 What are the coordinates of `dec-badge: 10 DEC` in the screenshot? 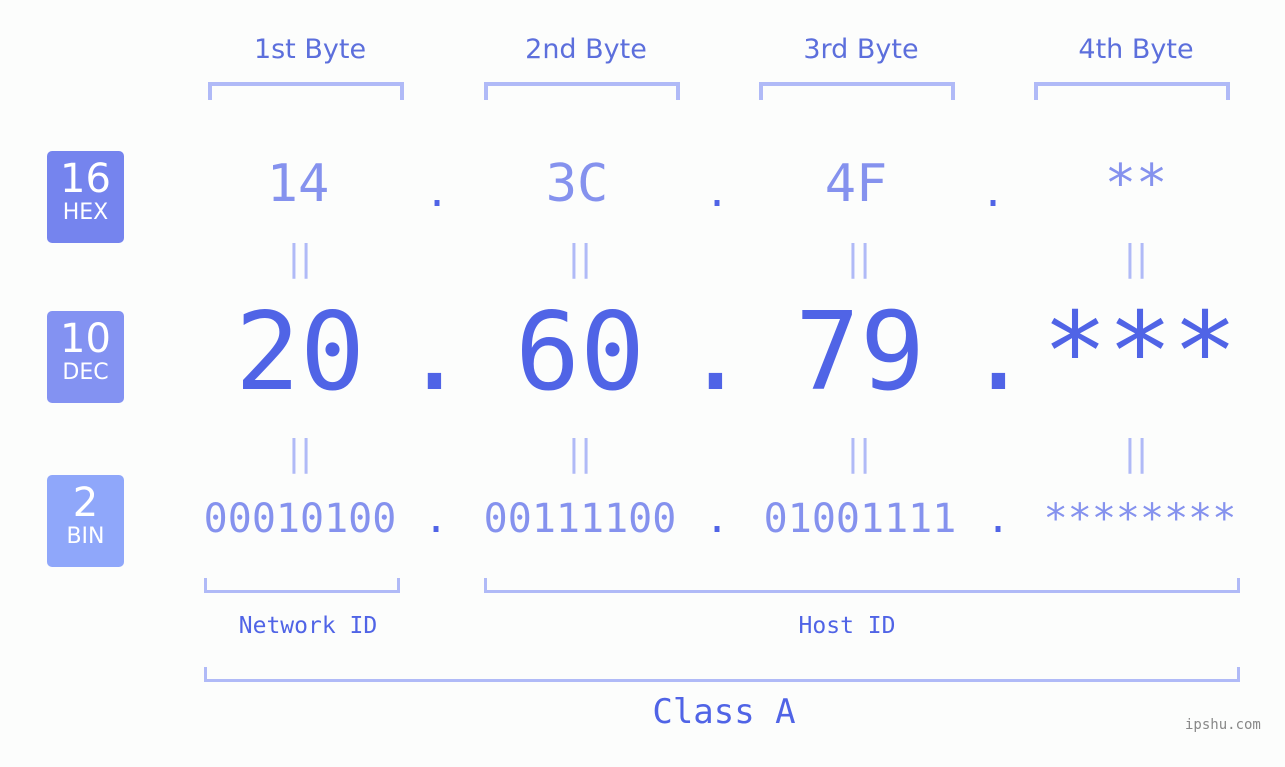 It's located at (85, 357).